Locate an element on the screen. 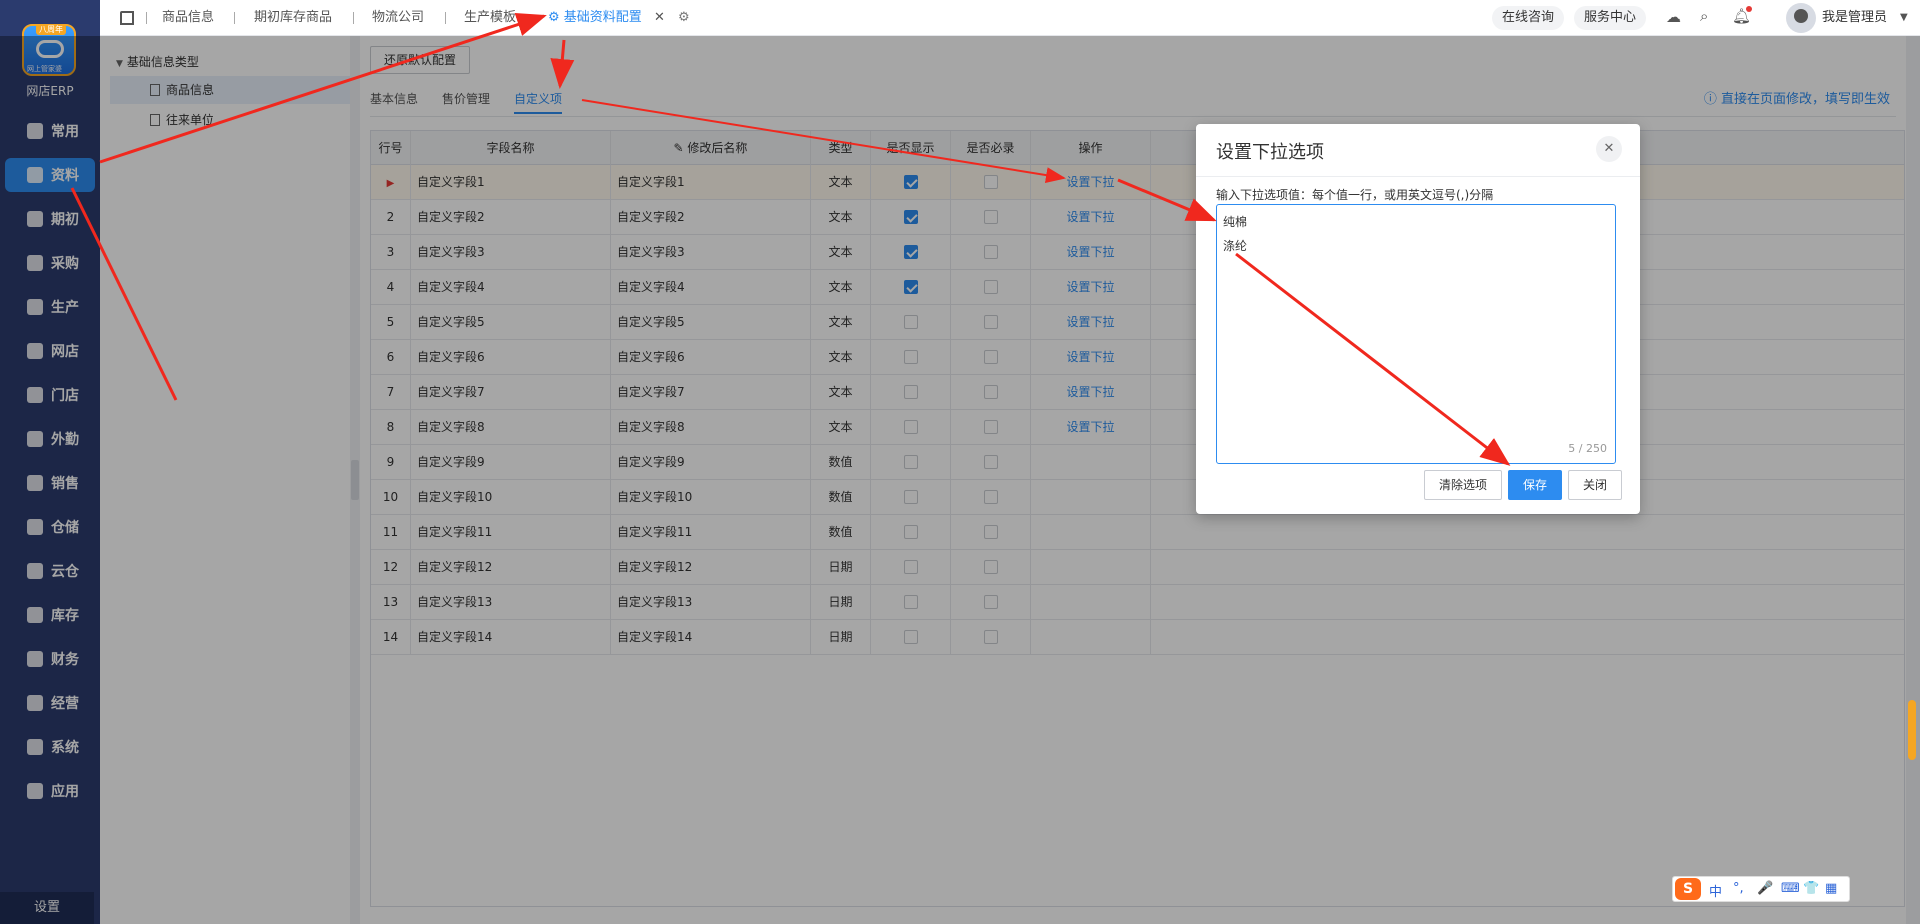 Image resolution: width=1920 pixels, height=924 pixels. dialog-title: 设置下拉选项 is located at coordinates (1270, 152).